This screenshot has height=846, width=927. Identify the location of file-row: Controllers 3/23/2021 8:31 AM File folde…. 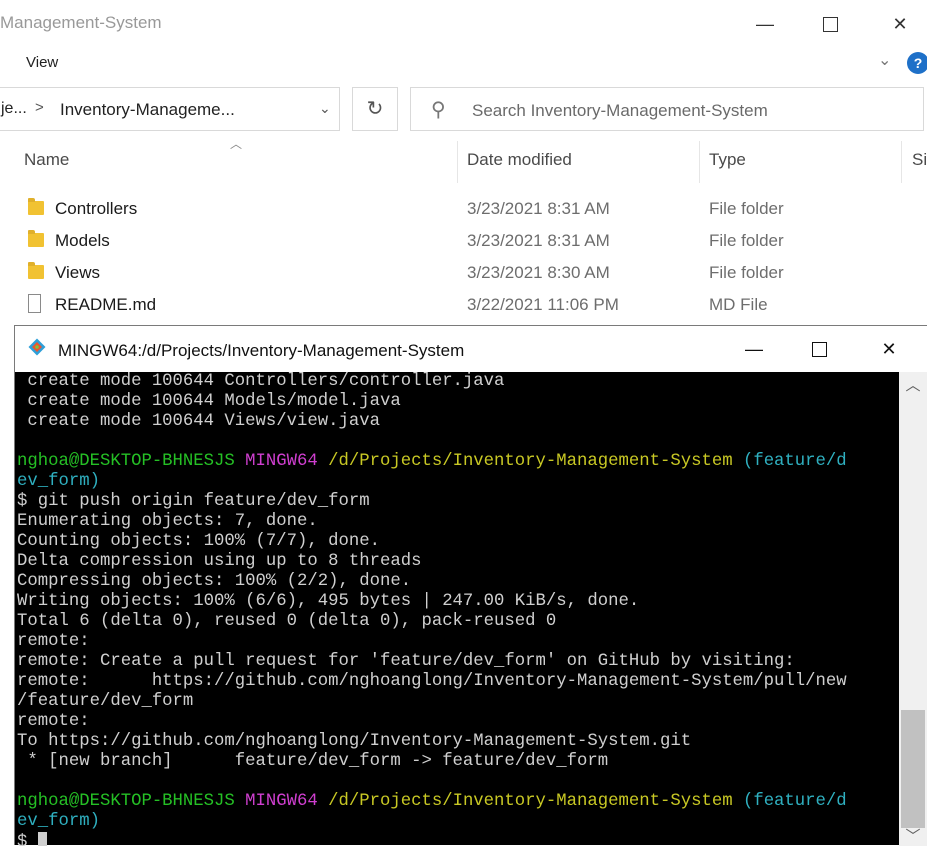
(463, 209).